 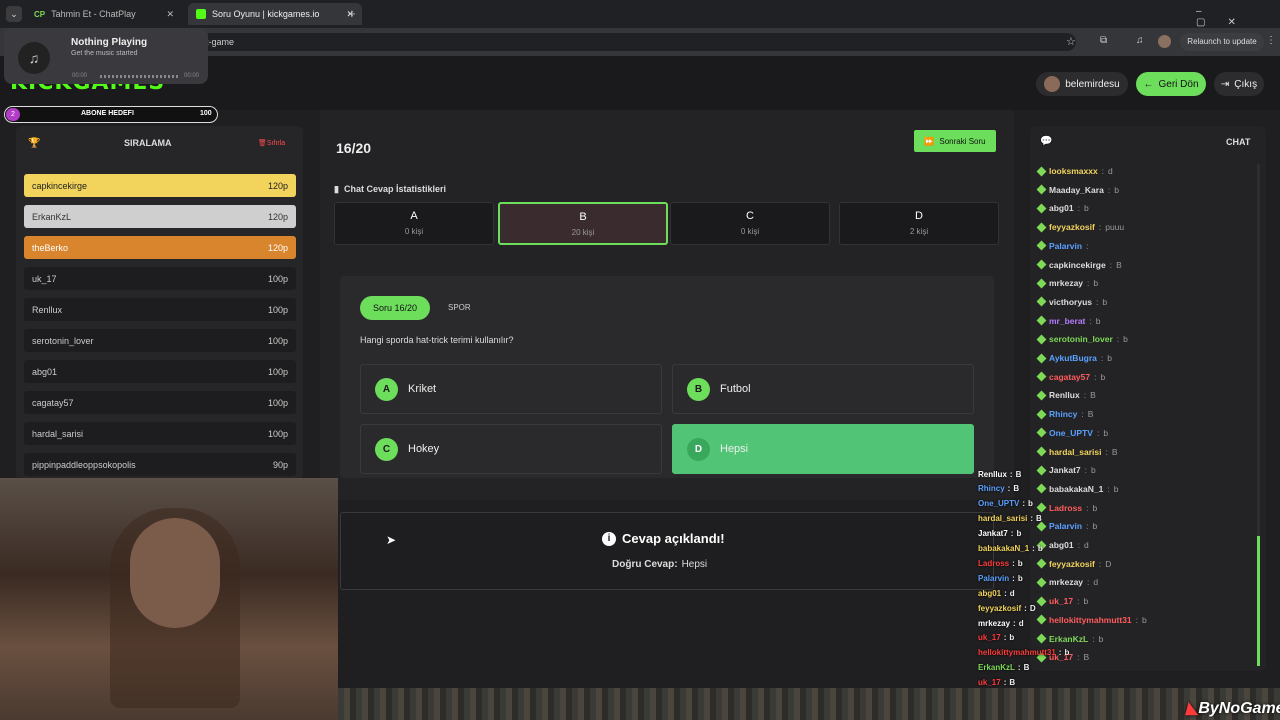 What do you see at coordinates (511, 449) in the screenshot?
I see `option-c: C Hokey` at bounding box center [511, 449].